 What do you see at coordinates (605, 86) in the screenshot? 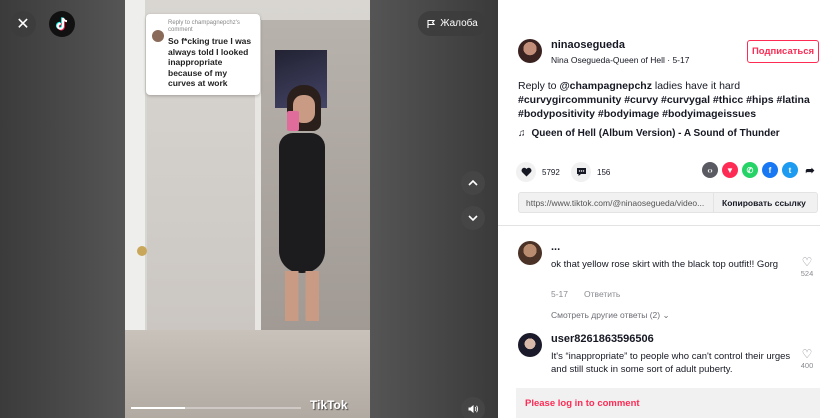
I see `description-mention-link: @champagnepchz` at bounding box center [605, 86].